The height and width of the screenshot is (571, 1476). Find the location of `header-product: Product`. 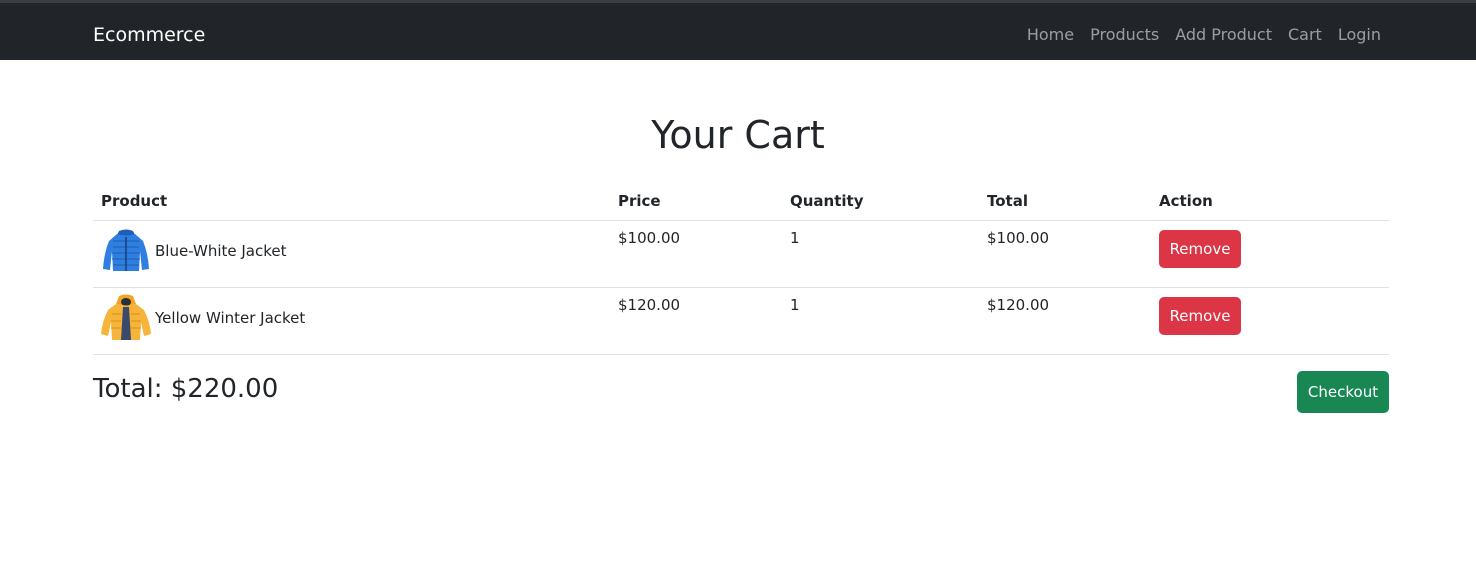

header-product: Product is located at coordinates (351, 202).